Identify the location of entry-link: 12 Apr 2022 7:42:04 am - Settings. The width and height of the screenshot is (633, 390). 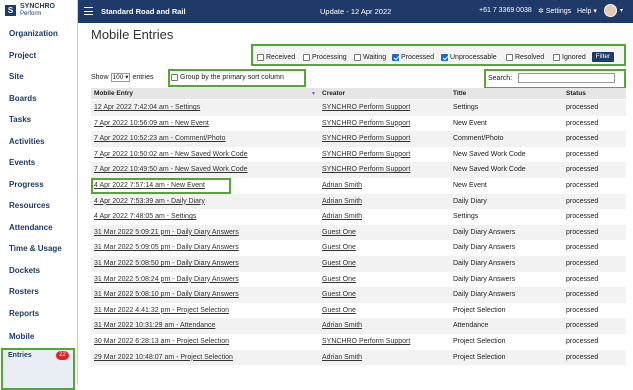
(147, 108).